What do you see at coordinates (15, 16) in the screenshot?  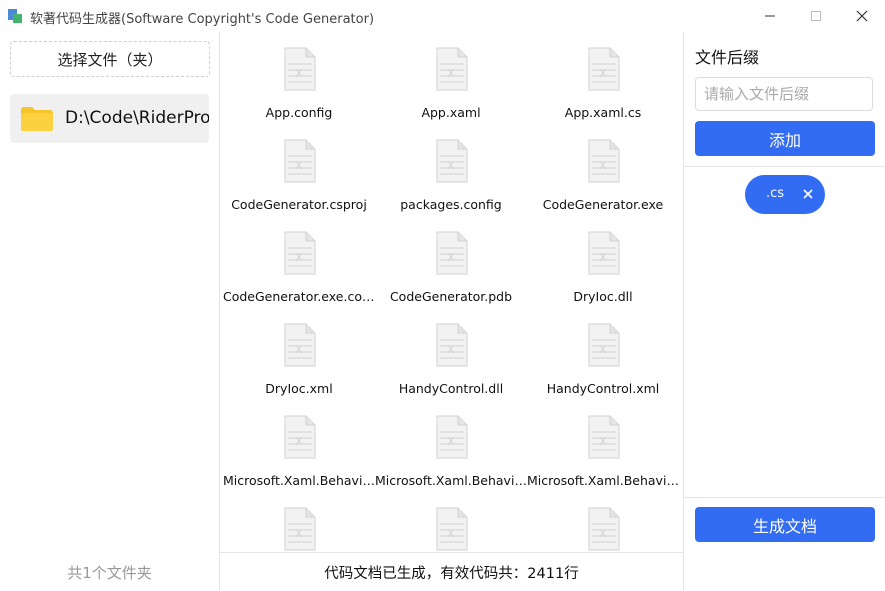 I see `app-icon` at bounding box center [15, 16].